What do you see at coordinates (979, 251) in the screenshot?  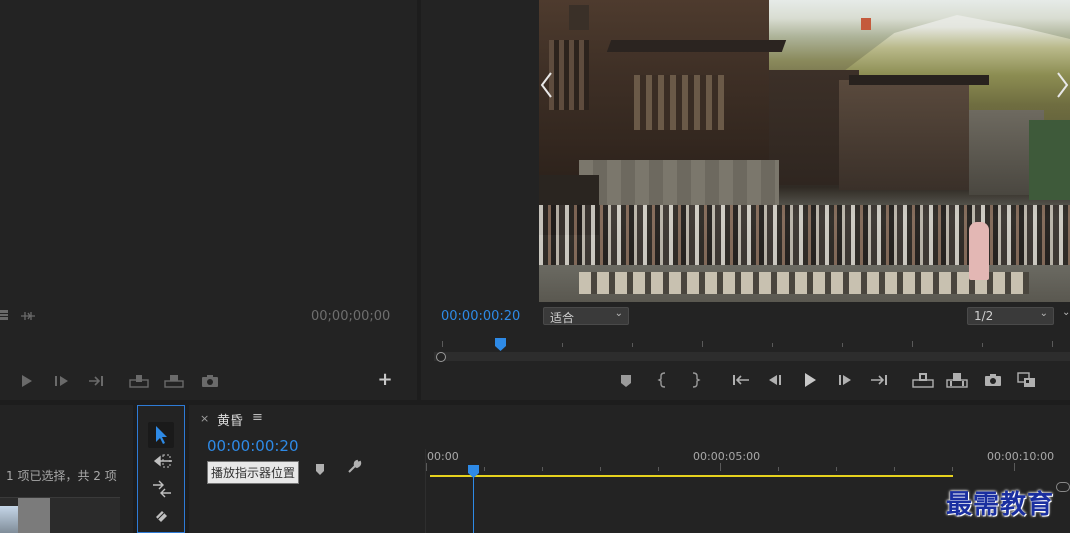 I see `pink-dress-person` at bounding box center [979, 251].